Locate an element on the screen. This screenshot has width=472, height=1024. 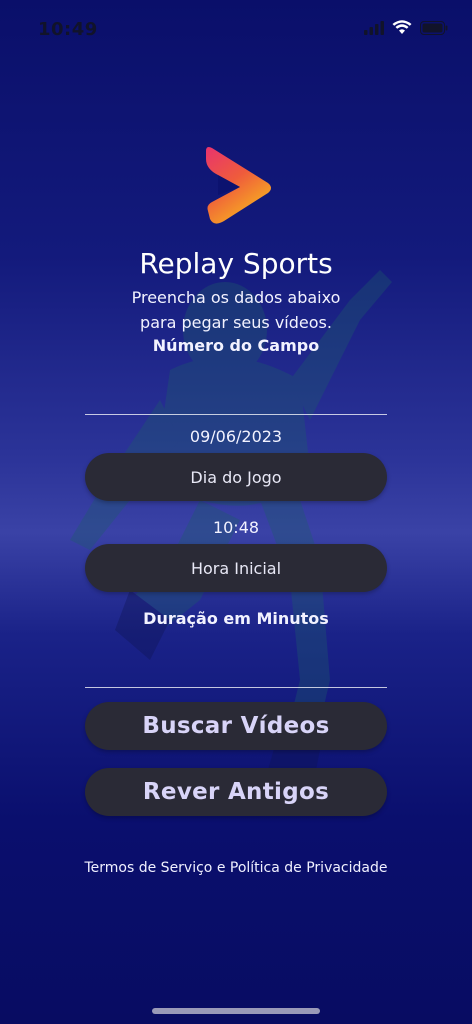
search-videos-button: Buscar Vídeos is located at coordinates (236, 726).